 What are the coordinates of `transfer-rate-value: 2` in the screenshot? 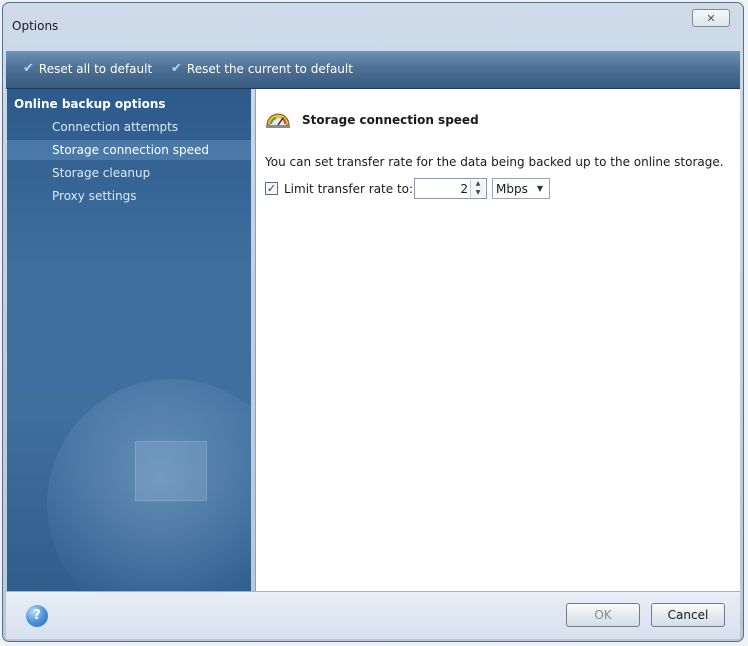 It's located at (464, 189).